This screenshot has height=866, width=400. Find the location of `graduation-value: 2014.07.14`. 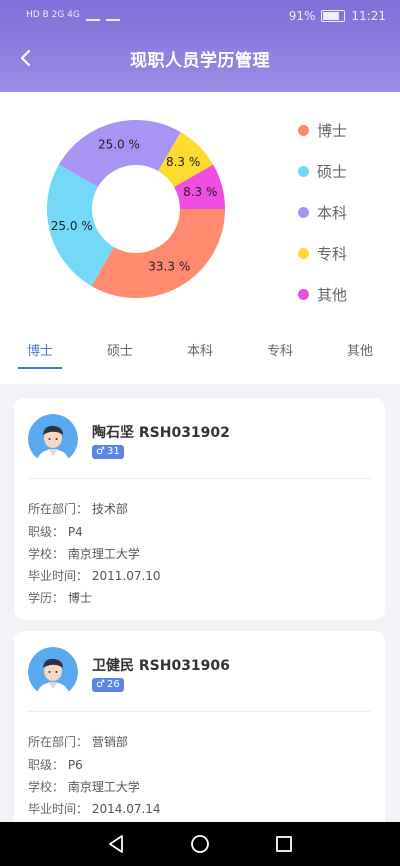

graduation-value: 2014.07.14 is located at coordinates (126, 809).